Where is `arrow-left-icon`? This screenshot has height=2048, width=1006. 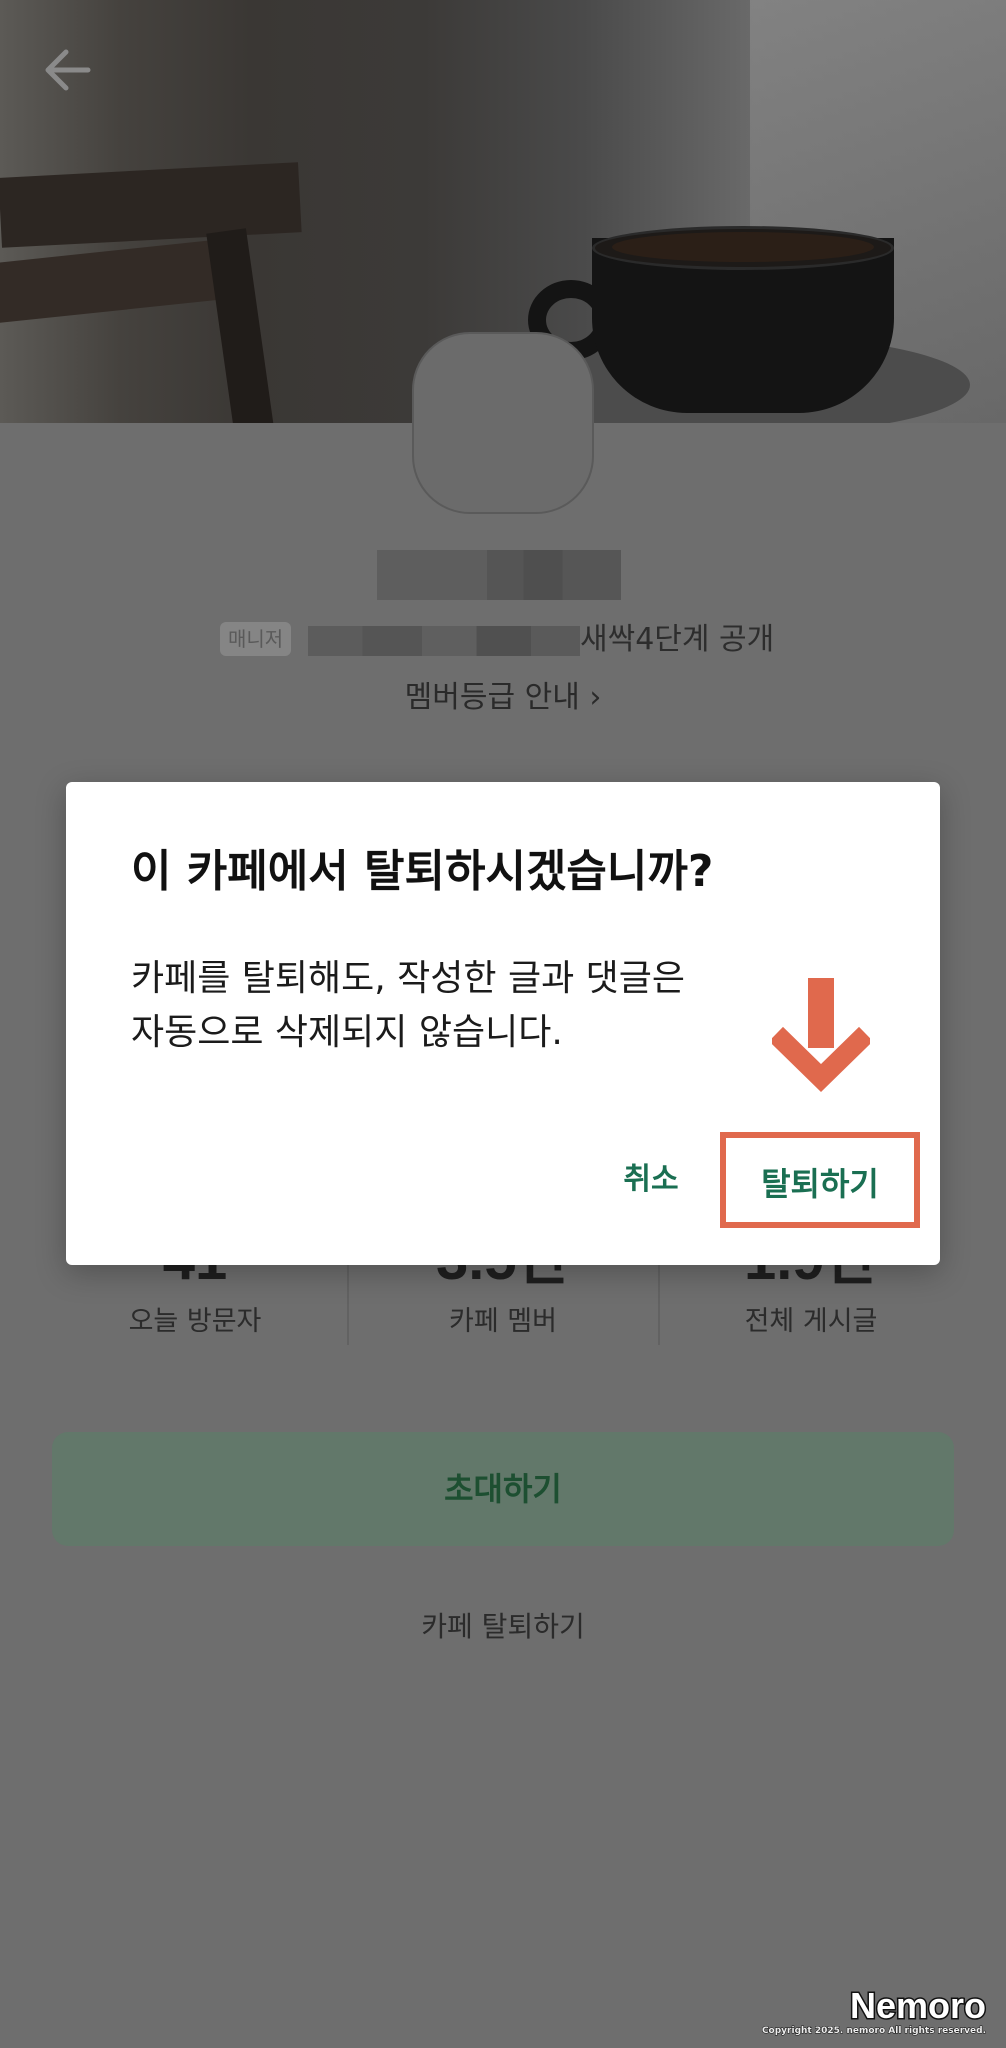
arrow-left-icon is located at coordinates (68, 70).